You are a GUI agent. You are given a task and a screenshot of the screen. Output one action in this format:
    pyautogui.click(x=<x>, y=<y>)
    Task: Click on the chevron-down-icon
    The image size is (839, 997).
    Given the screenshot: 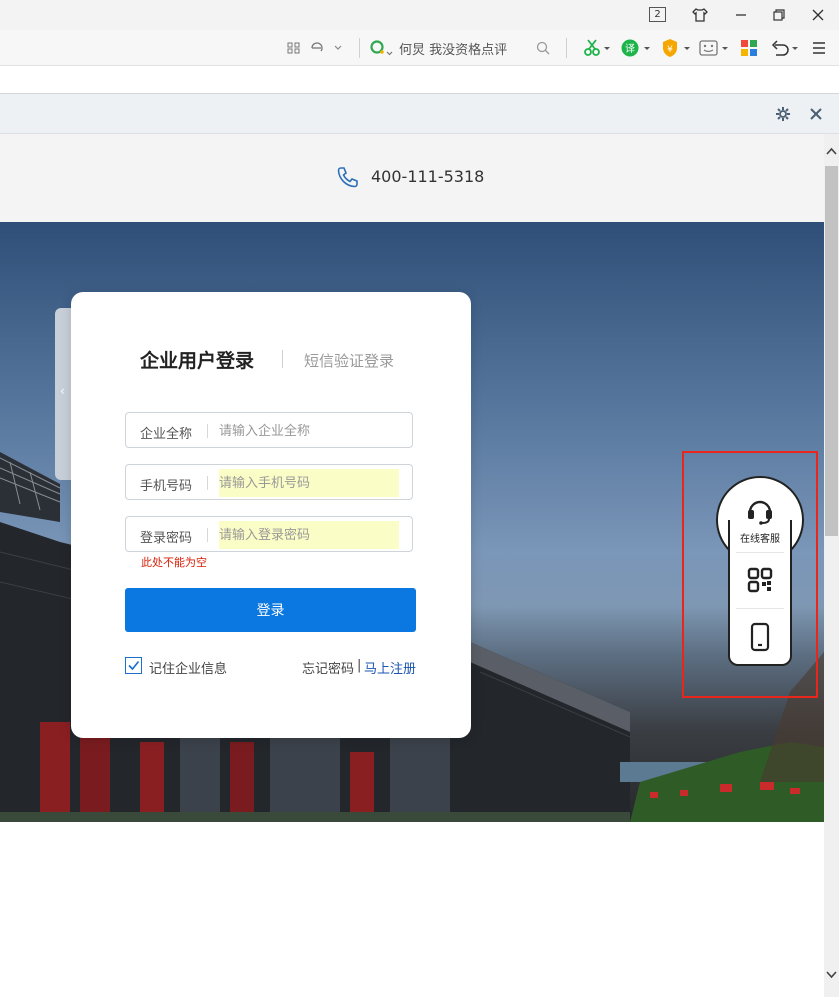 What is the action you would take?
    pyautogui.click(x=338, y=48)
    